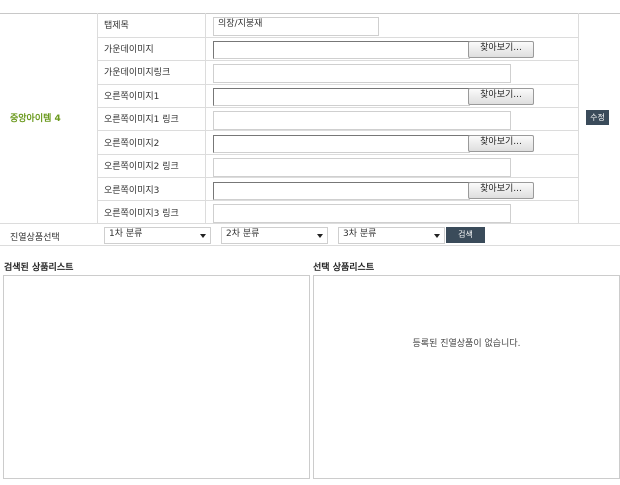 The image size is (620, 485). Describe the element at coordinates (35, 119) in the screenshot. I see `item-group-label: 중앙아이템 4` at that location.